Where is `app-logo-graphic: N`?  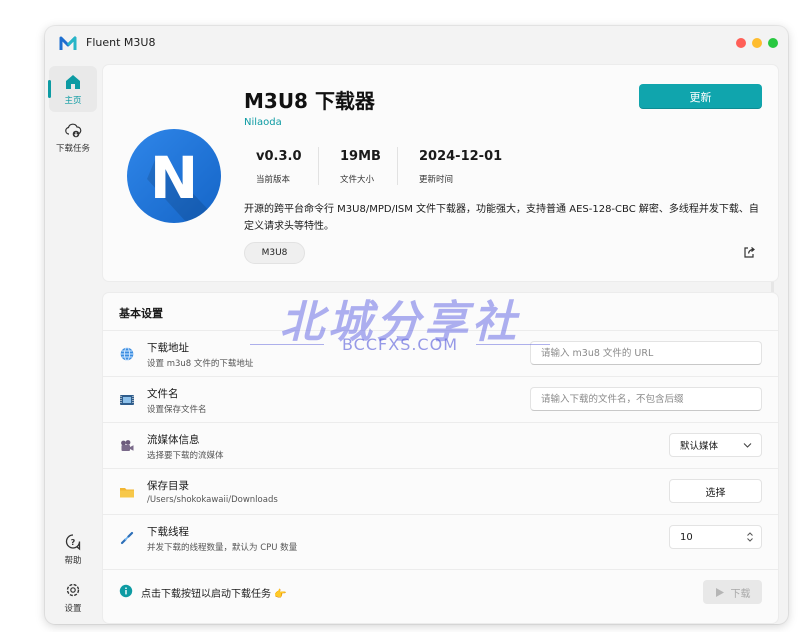 app-logo-graphic: N is located at coordinates (181, 183).